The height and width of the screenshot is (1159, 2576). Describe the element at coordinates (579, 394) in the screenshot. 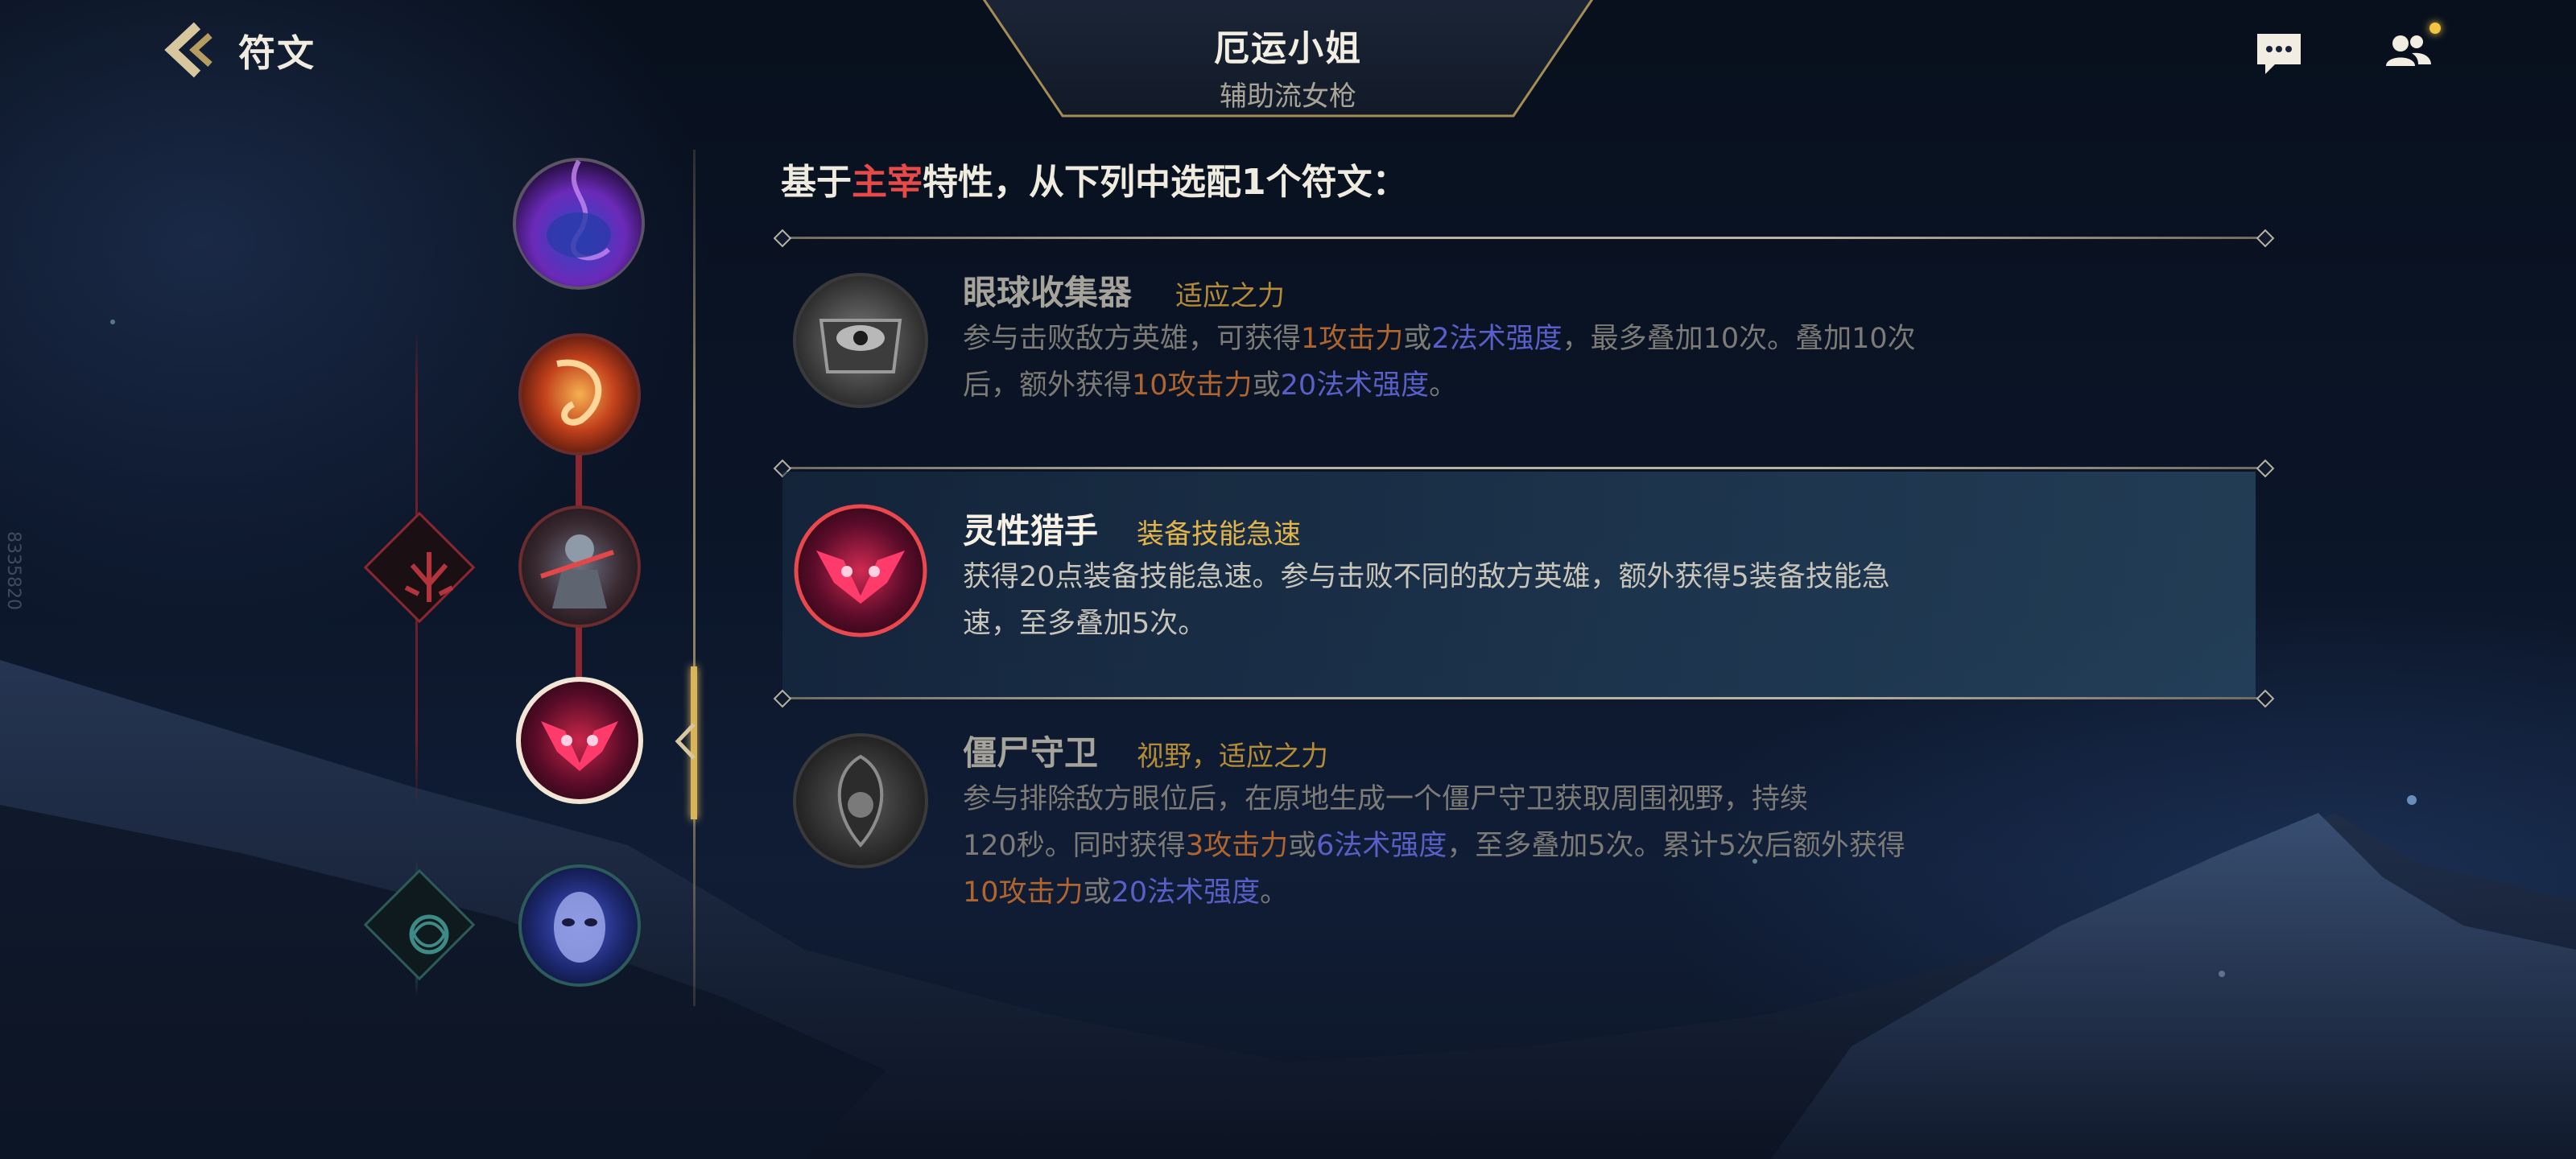

I see `rune-slot-row1` at that location.